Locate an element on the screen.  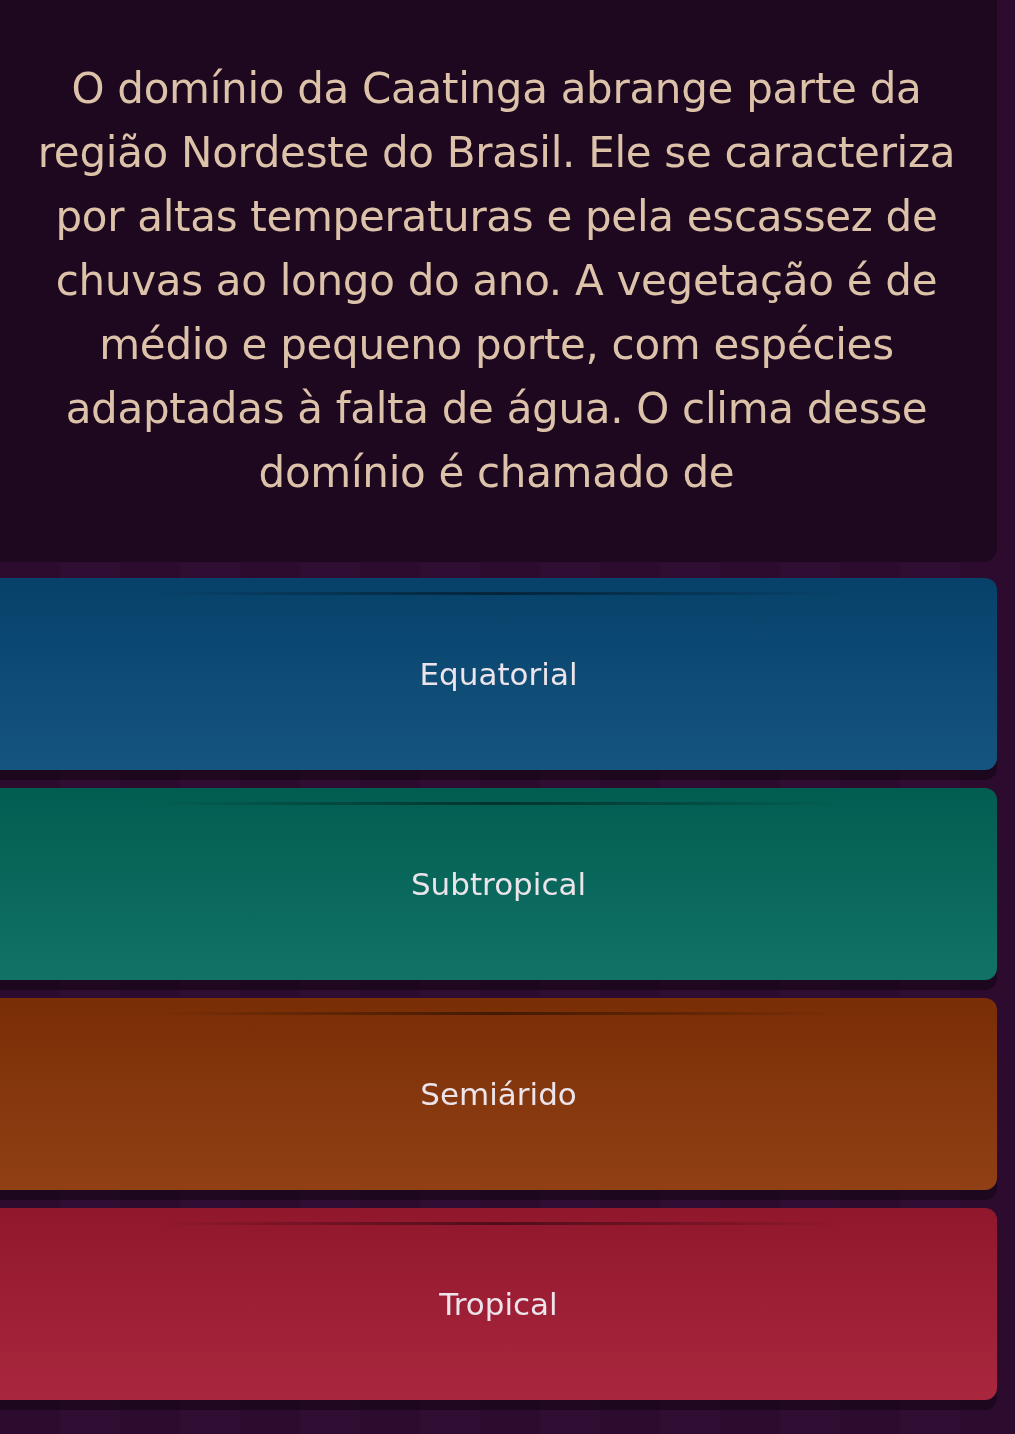
answer-button: Equatorial is located at coordinates (498, 674).